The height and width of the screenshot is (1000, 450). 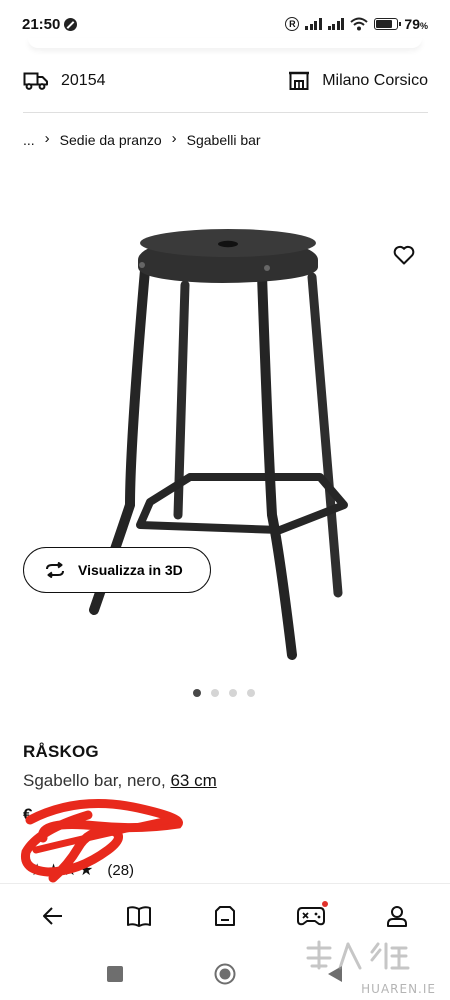 I want to click on shopping-bag-icon, so click(x=225, y=916).